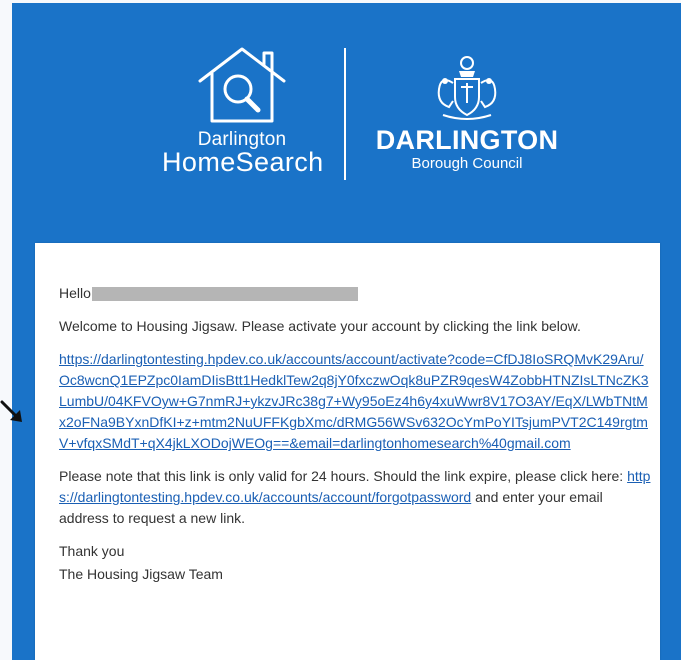 This screenshot has width=681, height=660. Describe the element at coordinates (243, 162) in the screenshot. I see `homesearch-wordmark: HomeSearch` at that location.